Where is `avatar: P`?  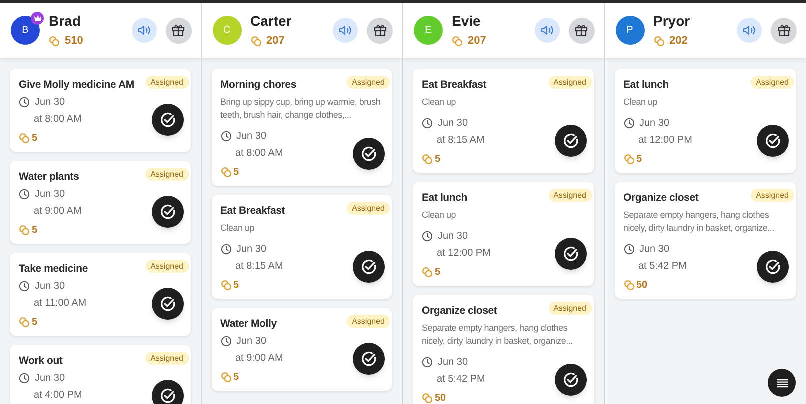
avatar: P is located at coordinates (630, 30).